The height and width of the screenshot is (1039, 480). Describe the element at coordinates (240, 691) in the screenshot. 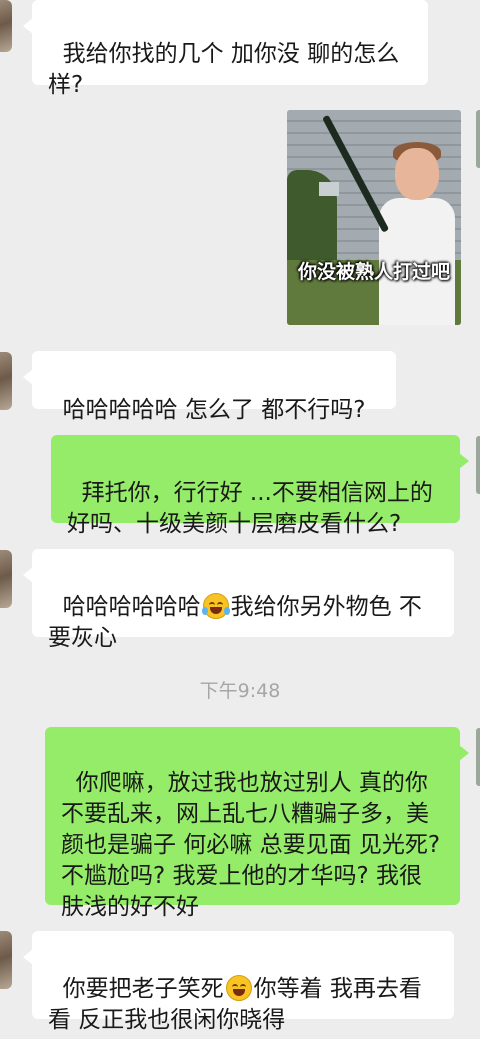

I see `timestamp: 下午9:48` at that location.